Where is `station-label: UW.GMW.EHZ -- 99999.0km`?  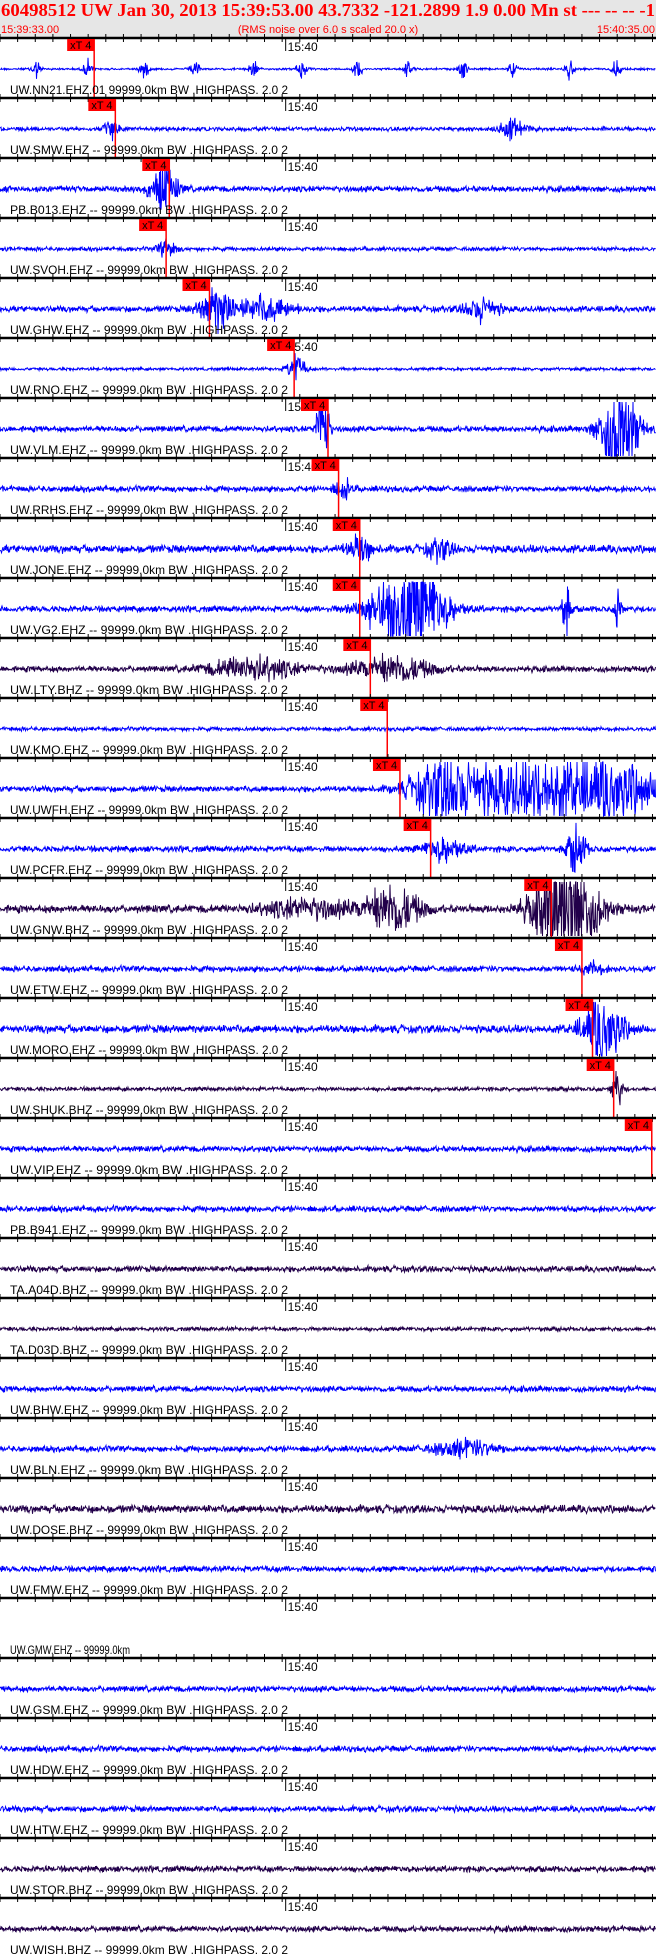 station-label: UW.GMW.EHZ -- 99999.0km is located at coordinates (70, 1650).